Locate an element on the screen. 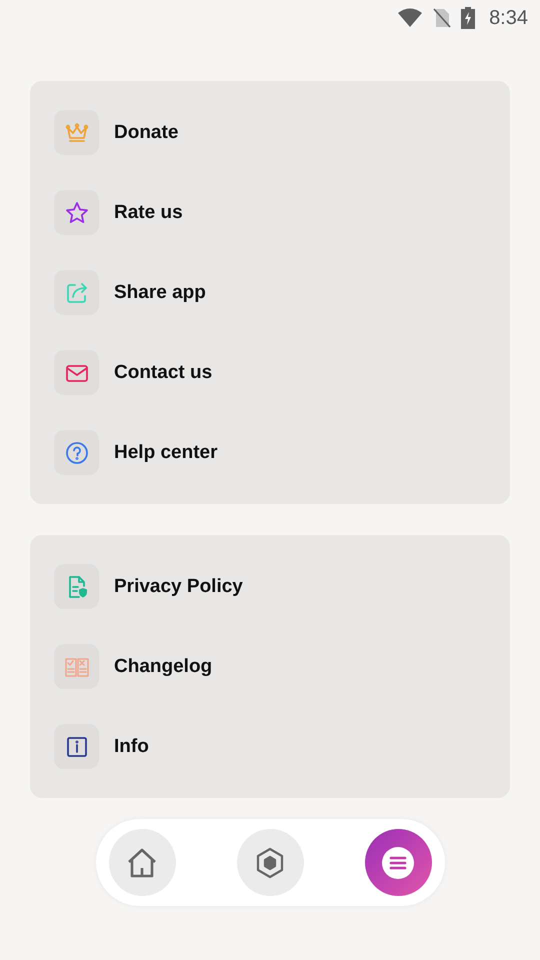  share-icon is located at coordinates (76, 292).